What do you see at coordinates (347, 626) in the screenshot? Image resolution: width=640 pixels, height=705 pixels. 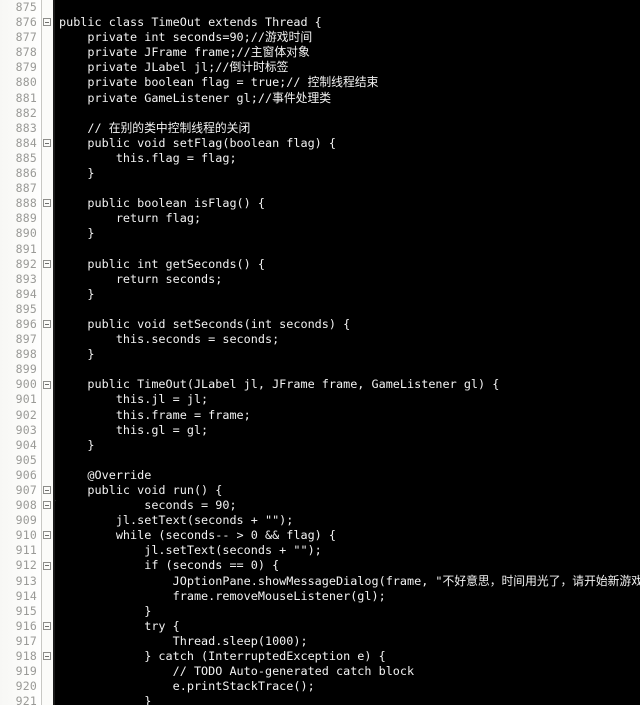 I see `code-line: try {` at bounding box center [347, 626].